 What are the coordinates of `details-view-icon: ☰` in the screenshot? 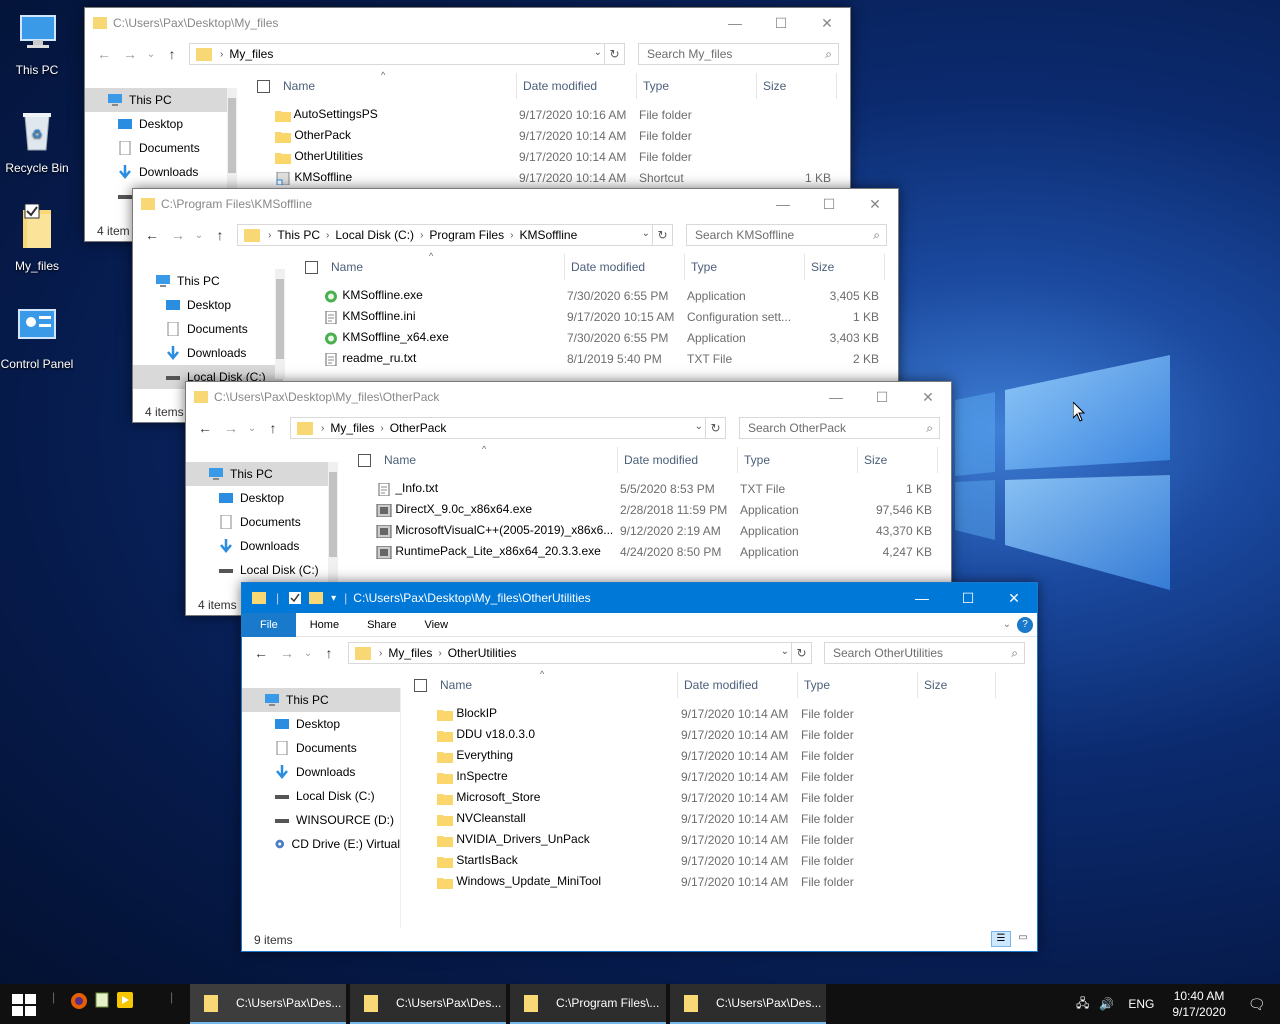 It's located at (1001, 939).